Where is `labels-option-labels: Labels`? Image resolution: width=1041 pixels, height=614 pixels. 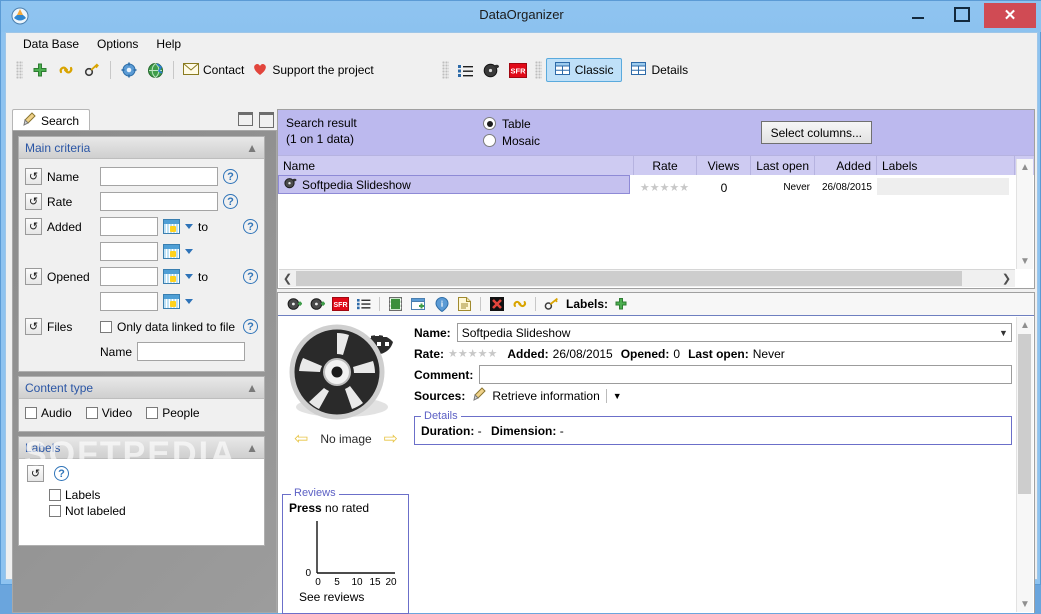
labels-option-labels: Labels is located at coordinates (152, 495).